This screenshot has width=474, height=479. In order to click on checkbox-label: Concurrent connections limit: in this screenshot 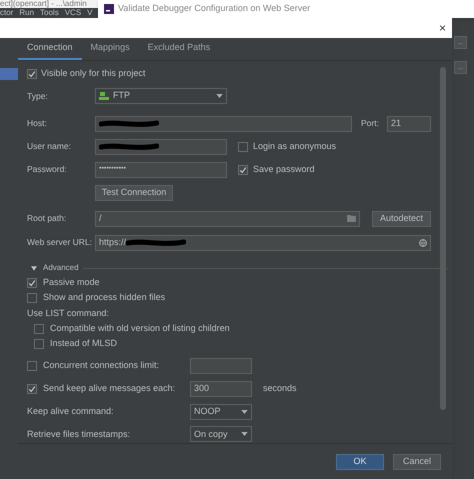, I will do `click(101, 365)`.